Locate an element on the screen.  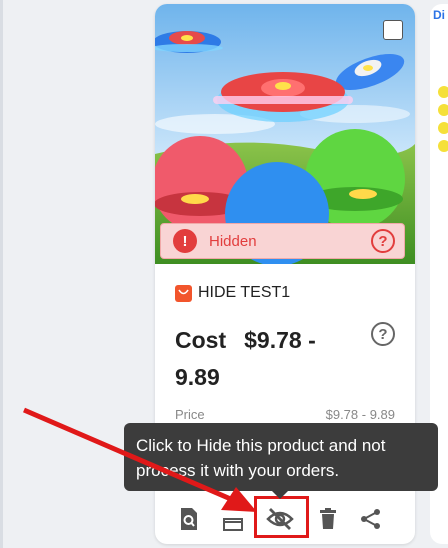
annotation-arrow is located at coordinates (140, 459).